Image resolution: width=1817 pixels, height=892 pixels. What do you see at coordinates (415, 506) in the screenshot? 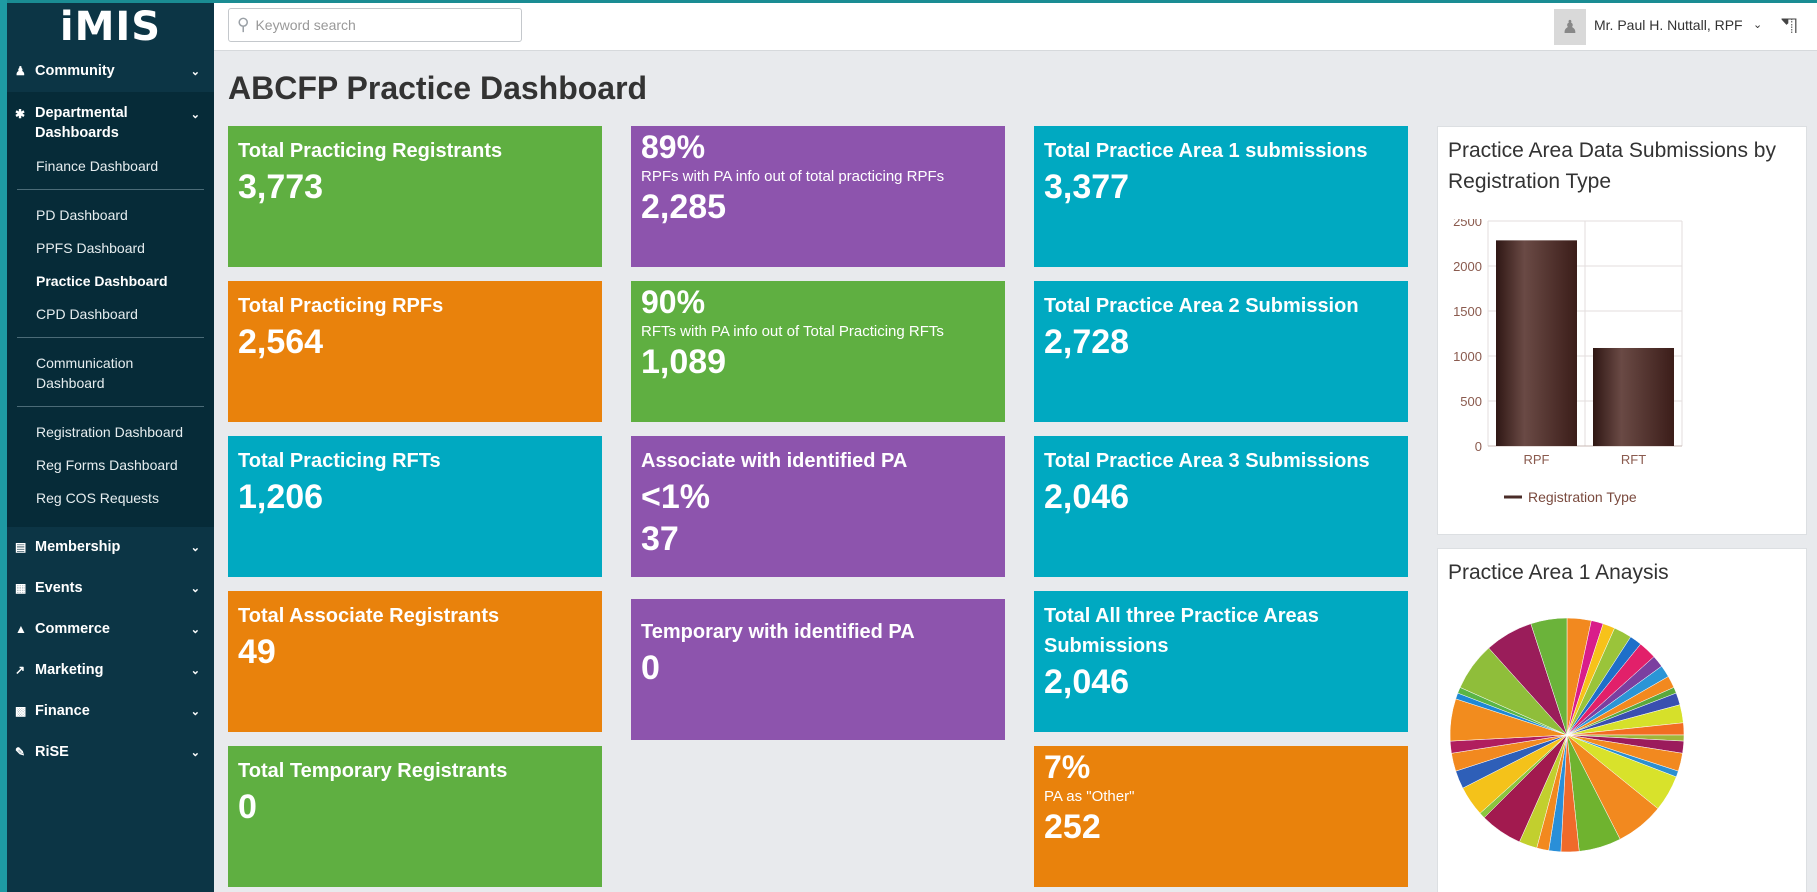
I see `card-total-practicing-rfts: Total Practicing RFTs 1,206` at bounding box center [415, 506].